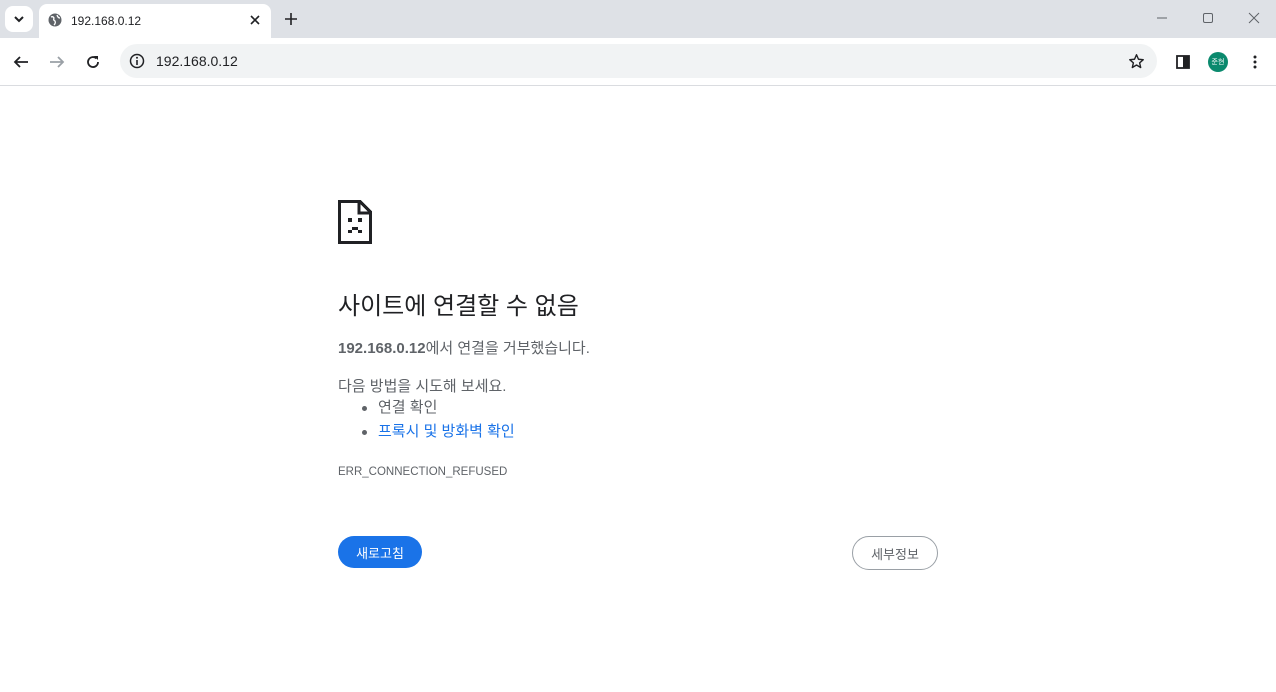 This screenshot has height=692, width=1276. I want to click on back-button, so click(21, 62).